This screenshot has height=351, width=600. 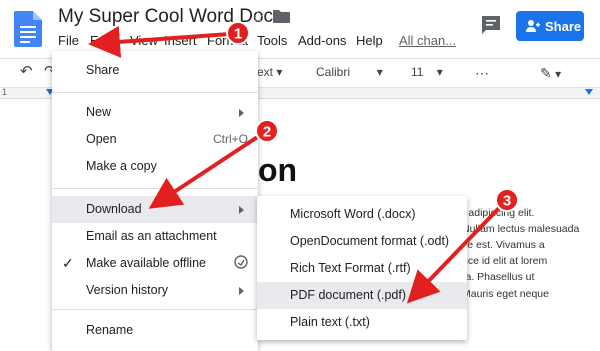 I want to click on submenu-item-pdf: PDF document (.pdf), so click(x=362, y=295).